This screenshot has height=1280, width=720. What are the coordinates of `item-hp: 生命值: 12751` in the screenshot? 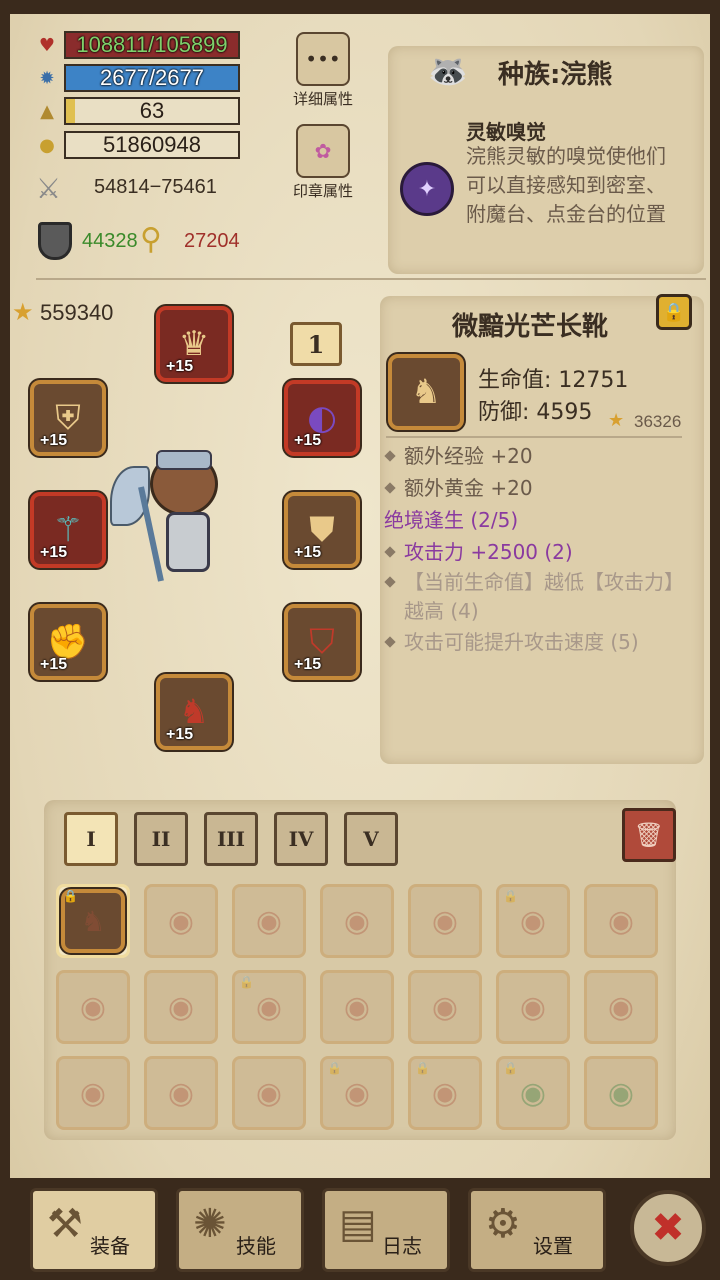 It's located at (553, 380).